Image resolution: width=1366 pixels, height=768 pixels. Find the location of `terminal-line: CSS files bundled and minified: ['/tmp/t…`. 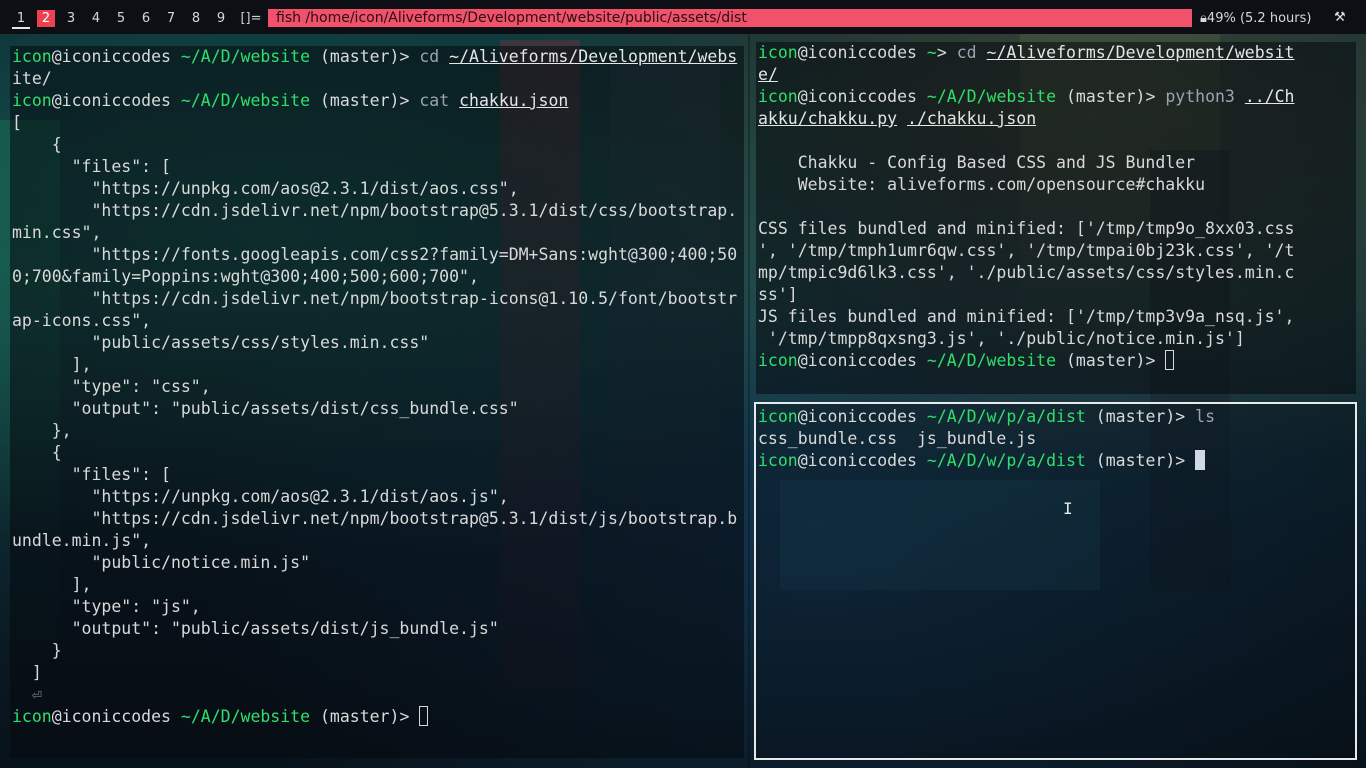

terminal-line: CSS files bundled and minified: ['/tmp/t… is located at coordinates (1056, 229).